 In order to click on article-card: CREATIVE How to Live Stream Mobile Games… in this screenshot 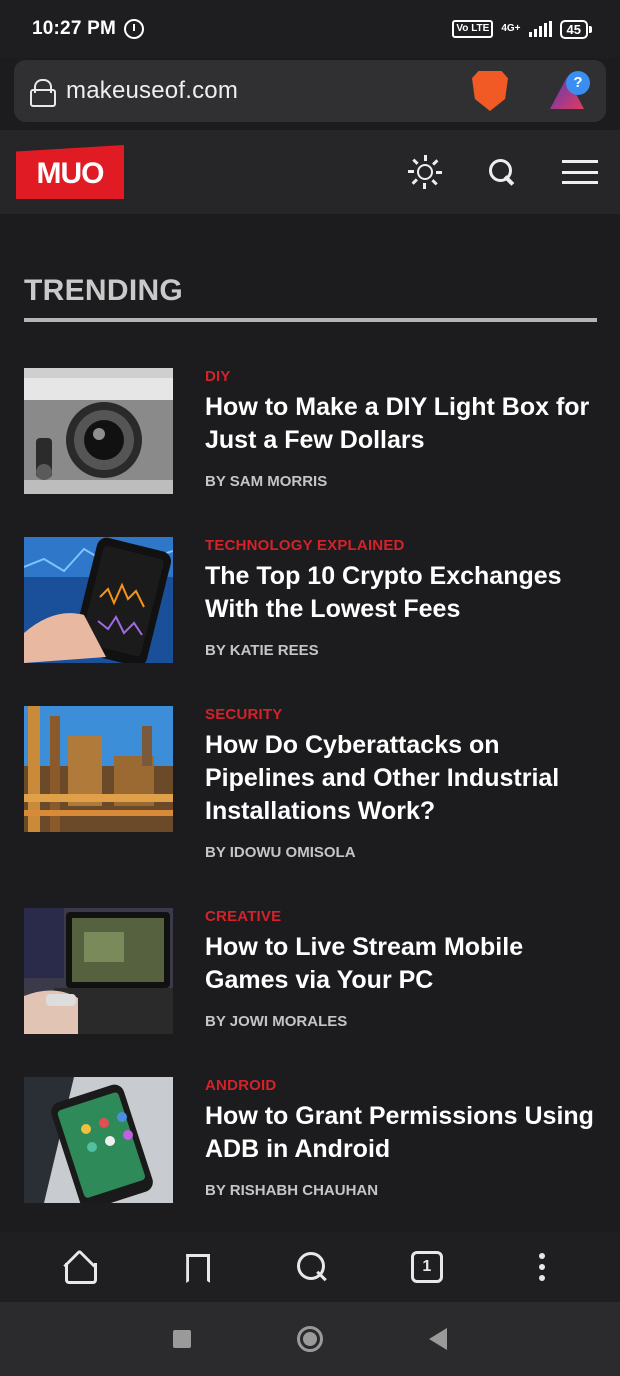, I will do `click(314, 973)`.